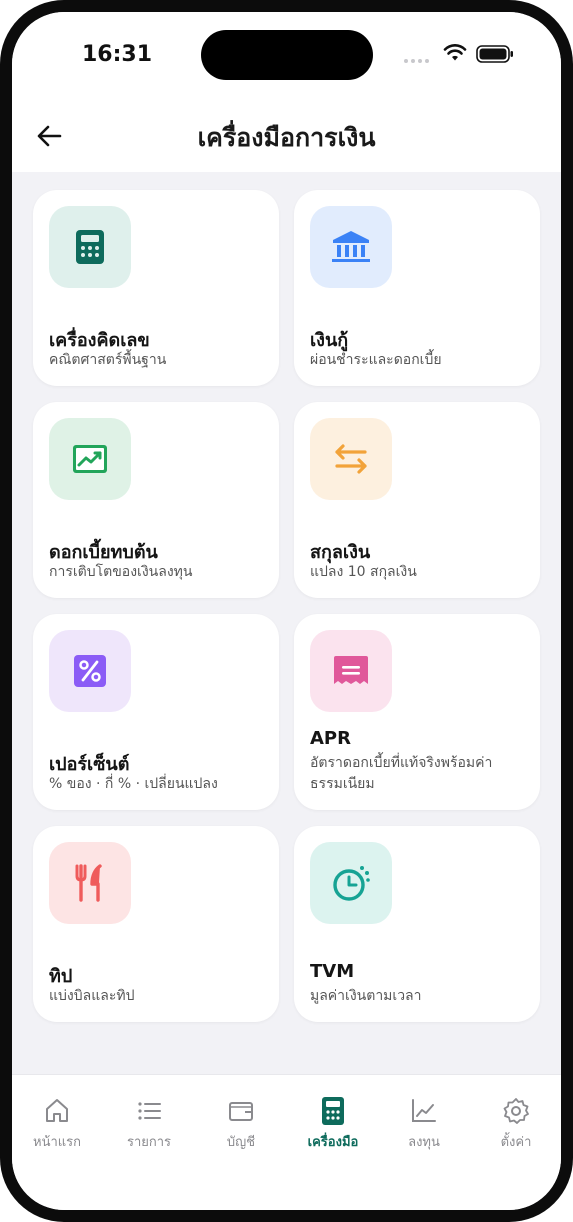 The image size is (573, 1222). Describe the element at coordinates (516, 1142) in the screenshot. I see `tab-label: ตั้งค่า` at that location.